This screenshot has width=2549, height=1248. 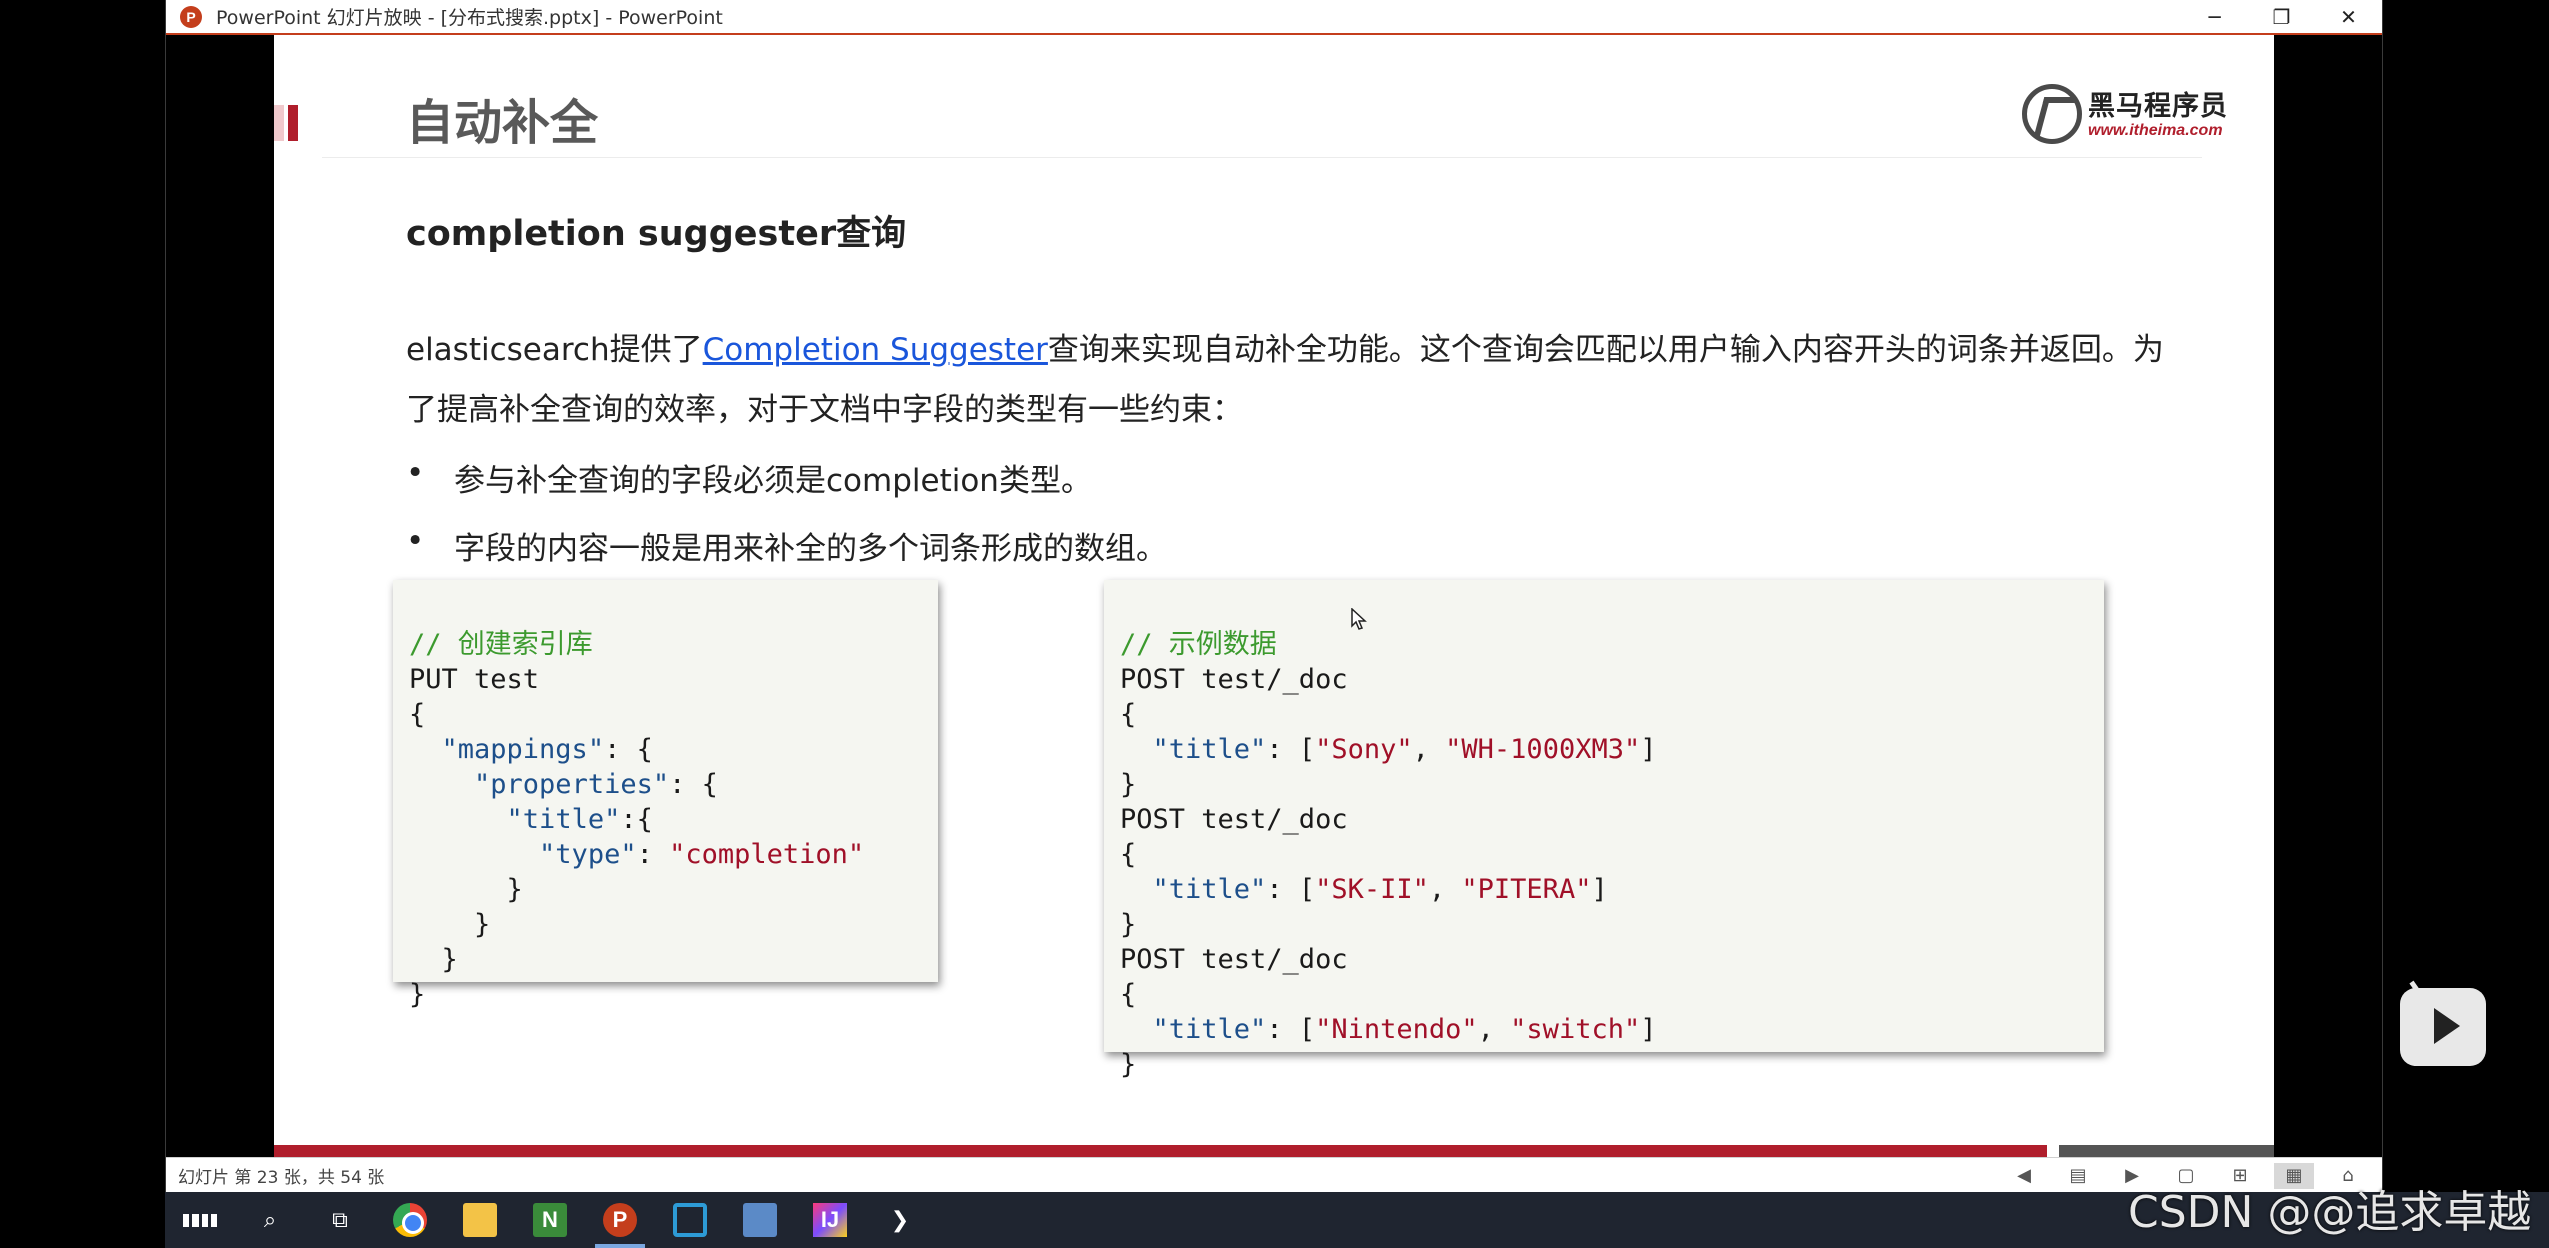 I want to click on code-line: "title":{, so click(x=665, y=819).